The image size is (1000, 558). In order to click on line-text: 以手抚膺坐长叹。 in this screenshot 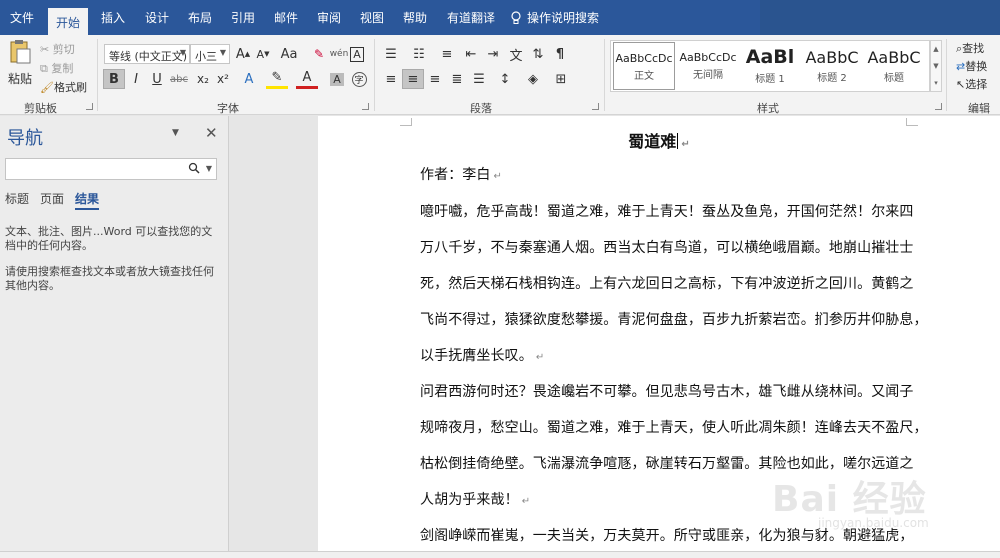, I will do `click(476, 356)`.